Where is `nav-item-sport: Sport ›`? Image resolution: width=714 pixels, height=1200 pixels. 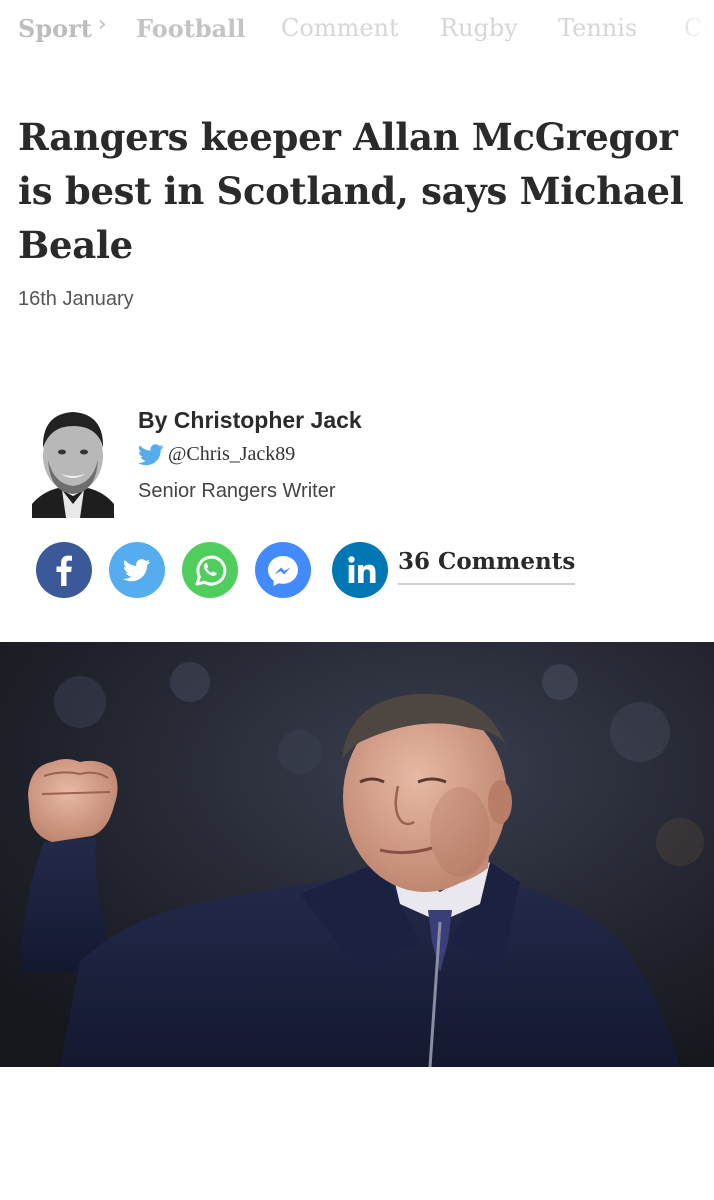
nav-item-sport: Sport › is located at coordinates (62, 27).